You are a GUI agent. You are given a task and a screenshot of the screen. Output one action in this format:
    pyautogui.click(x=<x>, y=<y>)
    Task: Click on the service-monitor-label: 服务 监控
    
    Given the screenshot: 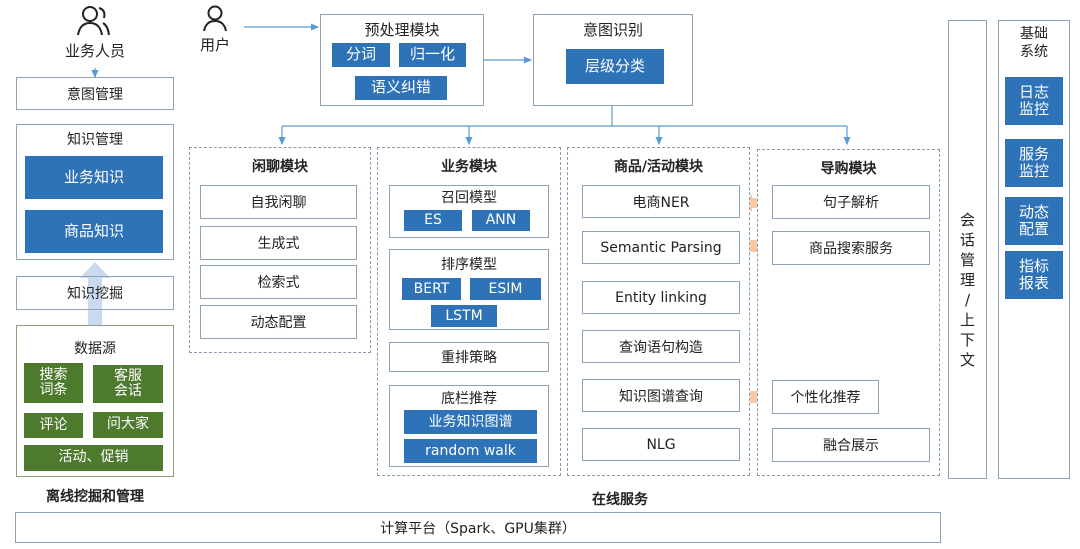 What is the action you would take?
    pyautogui.click(x=1033, y=162)
    